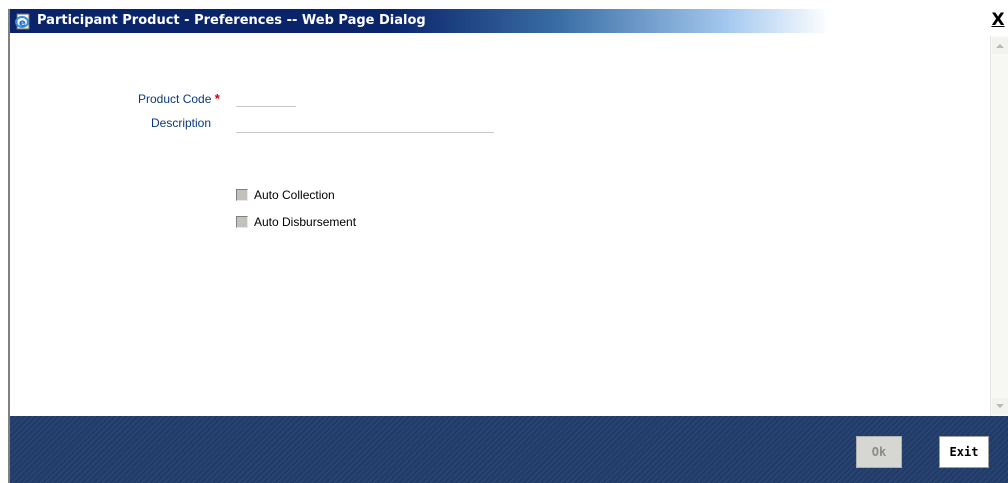  I want to click on dialog-footer: Ok Exit, so click(509, 449).